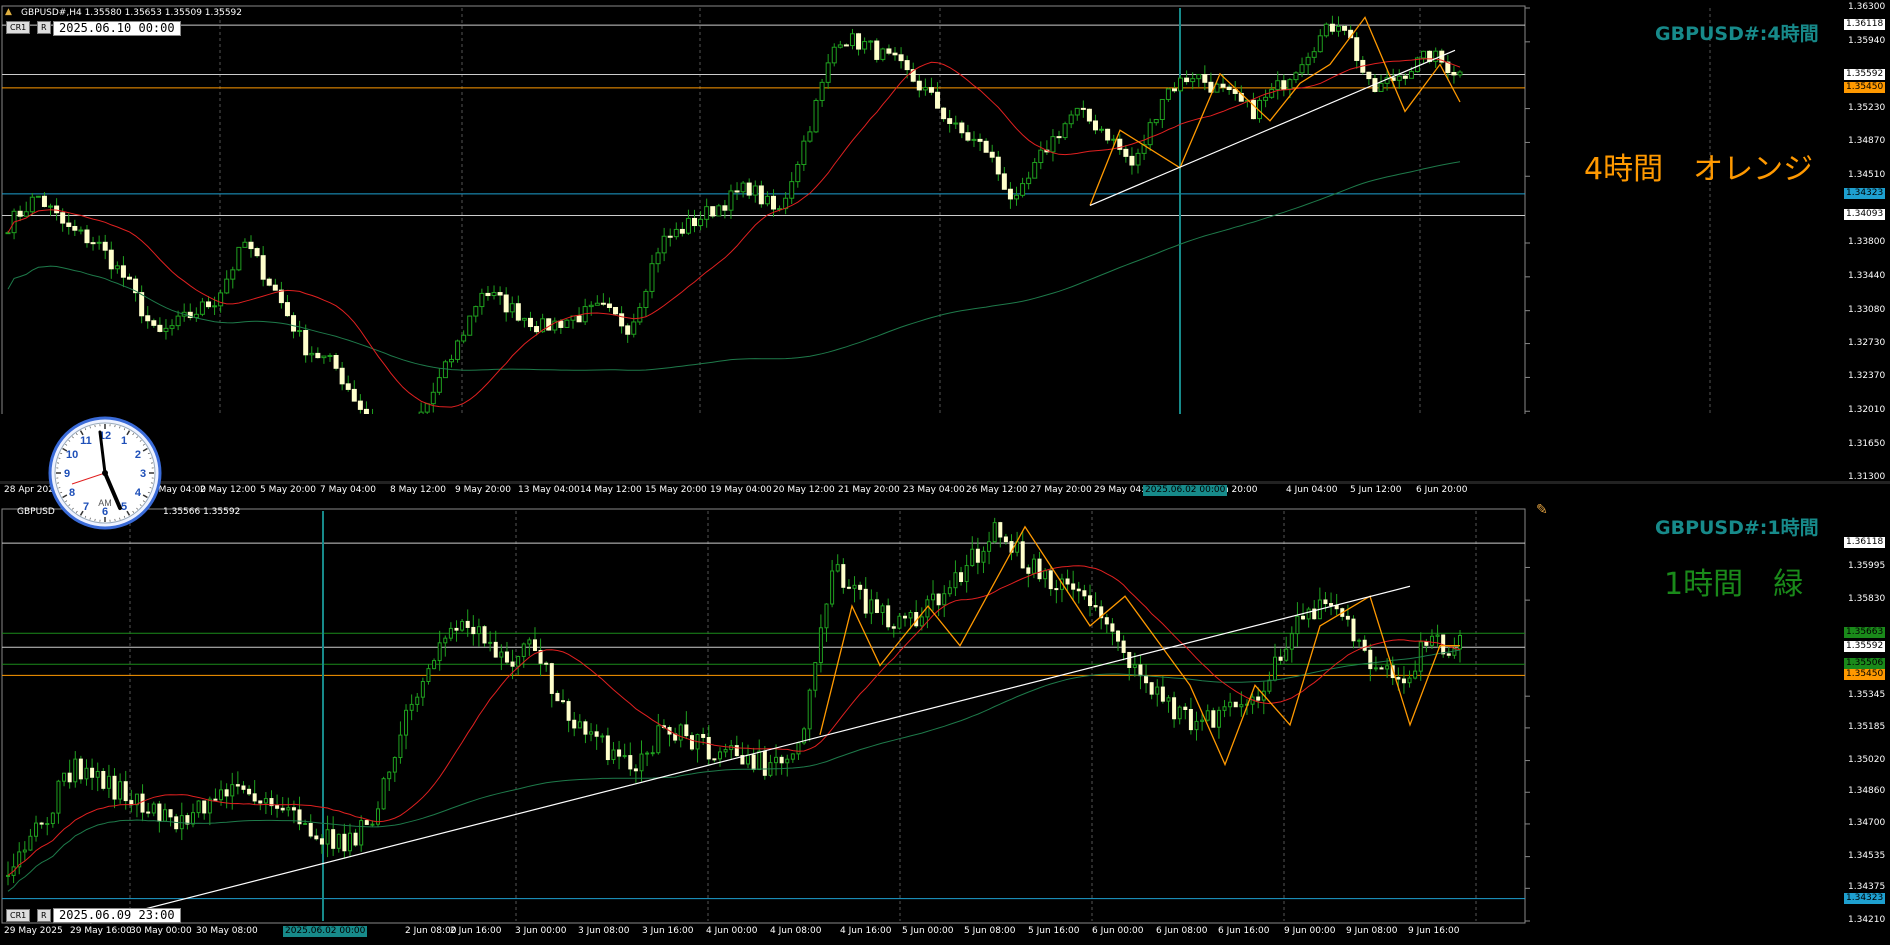 The width and height of the screenshot is (1890, 945). I want to click on pane-separator, so click(945, 482).